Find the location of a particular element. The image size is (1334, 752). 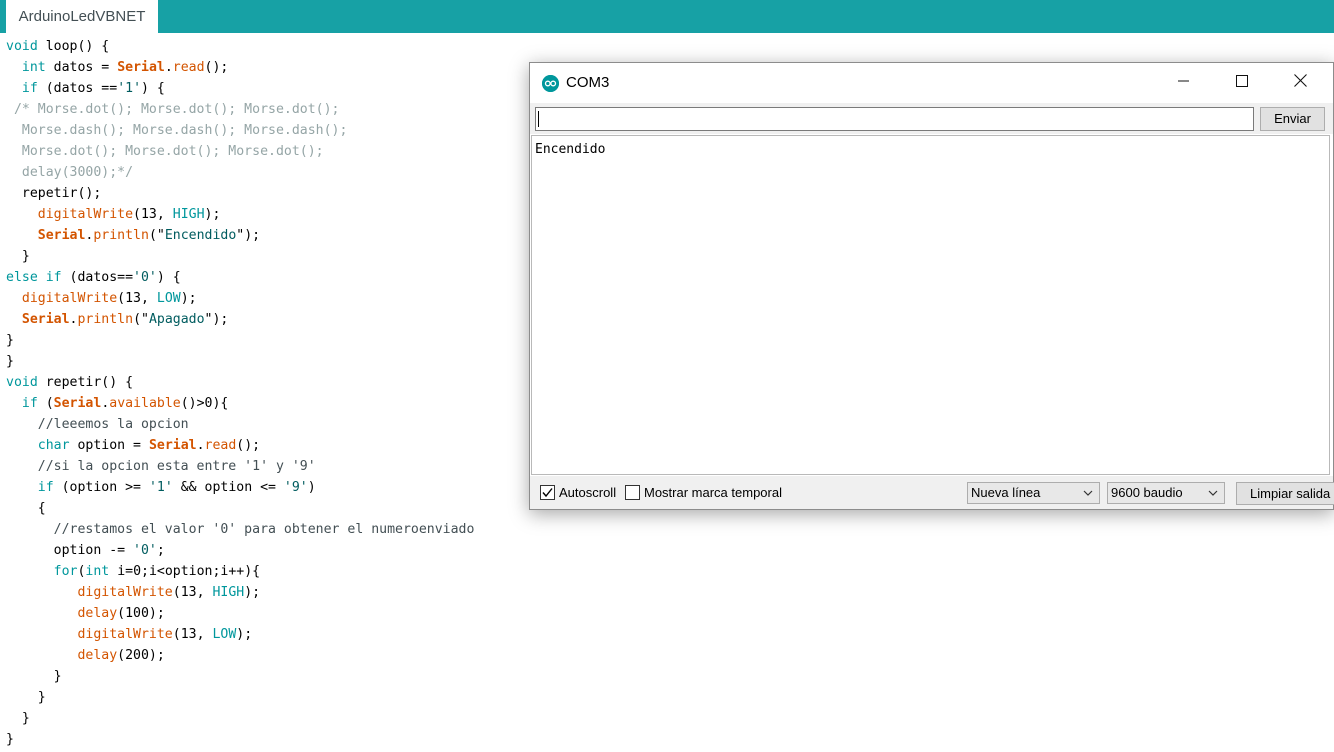

line-ending-select: Nueva línea is located at coordinates (1033, 493).